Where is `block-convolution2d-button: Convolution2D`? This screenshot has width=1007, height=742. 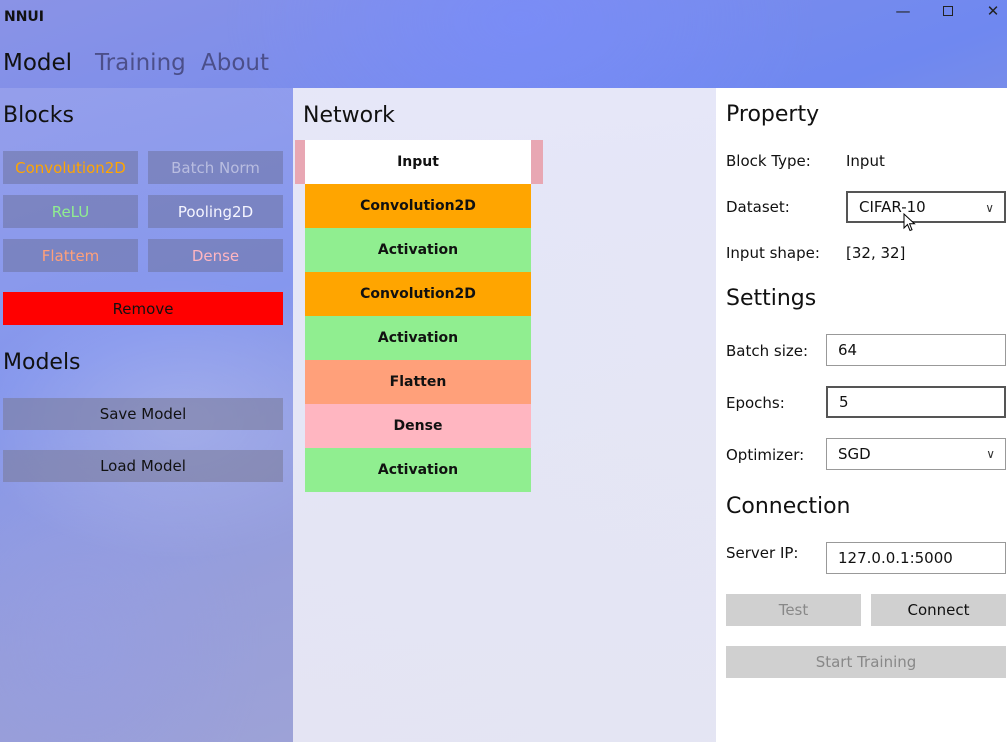
block-convolution2d-button: Convolution2D is located at coordinates (70, 167).